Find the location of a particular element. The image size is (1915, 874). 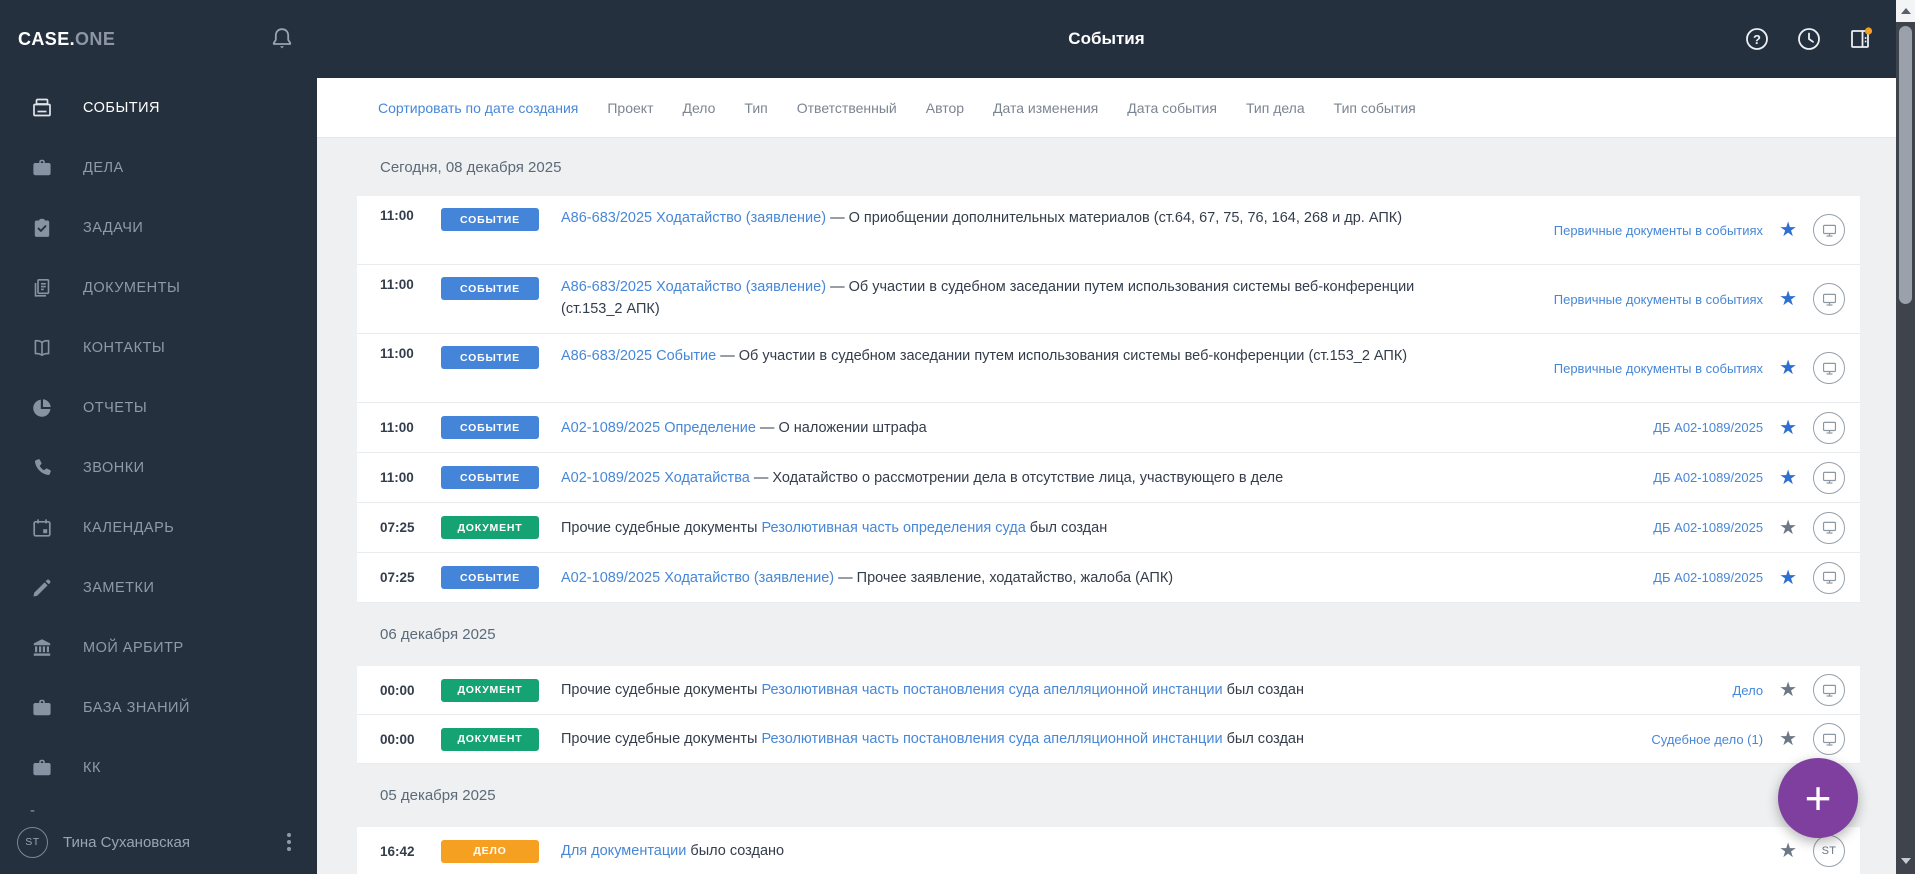

related-link: Дело is located at coordinates (1747, 690).